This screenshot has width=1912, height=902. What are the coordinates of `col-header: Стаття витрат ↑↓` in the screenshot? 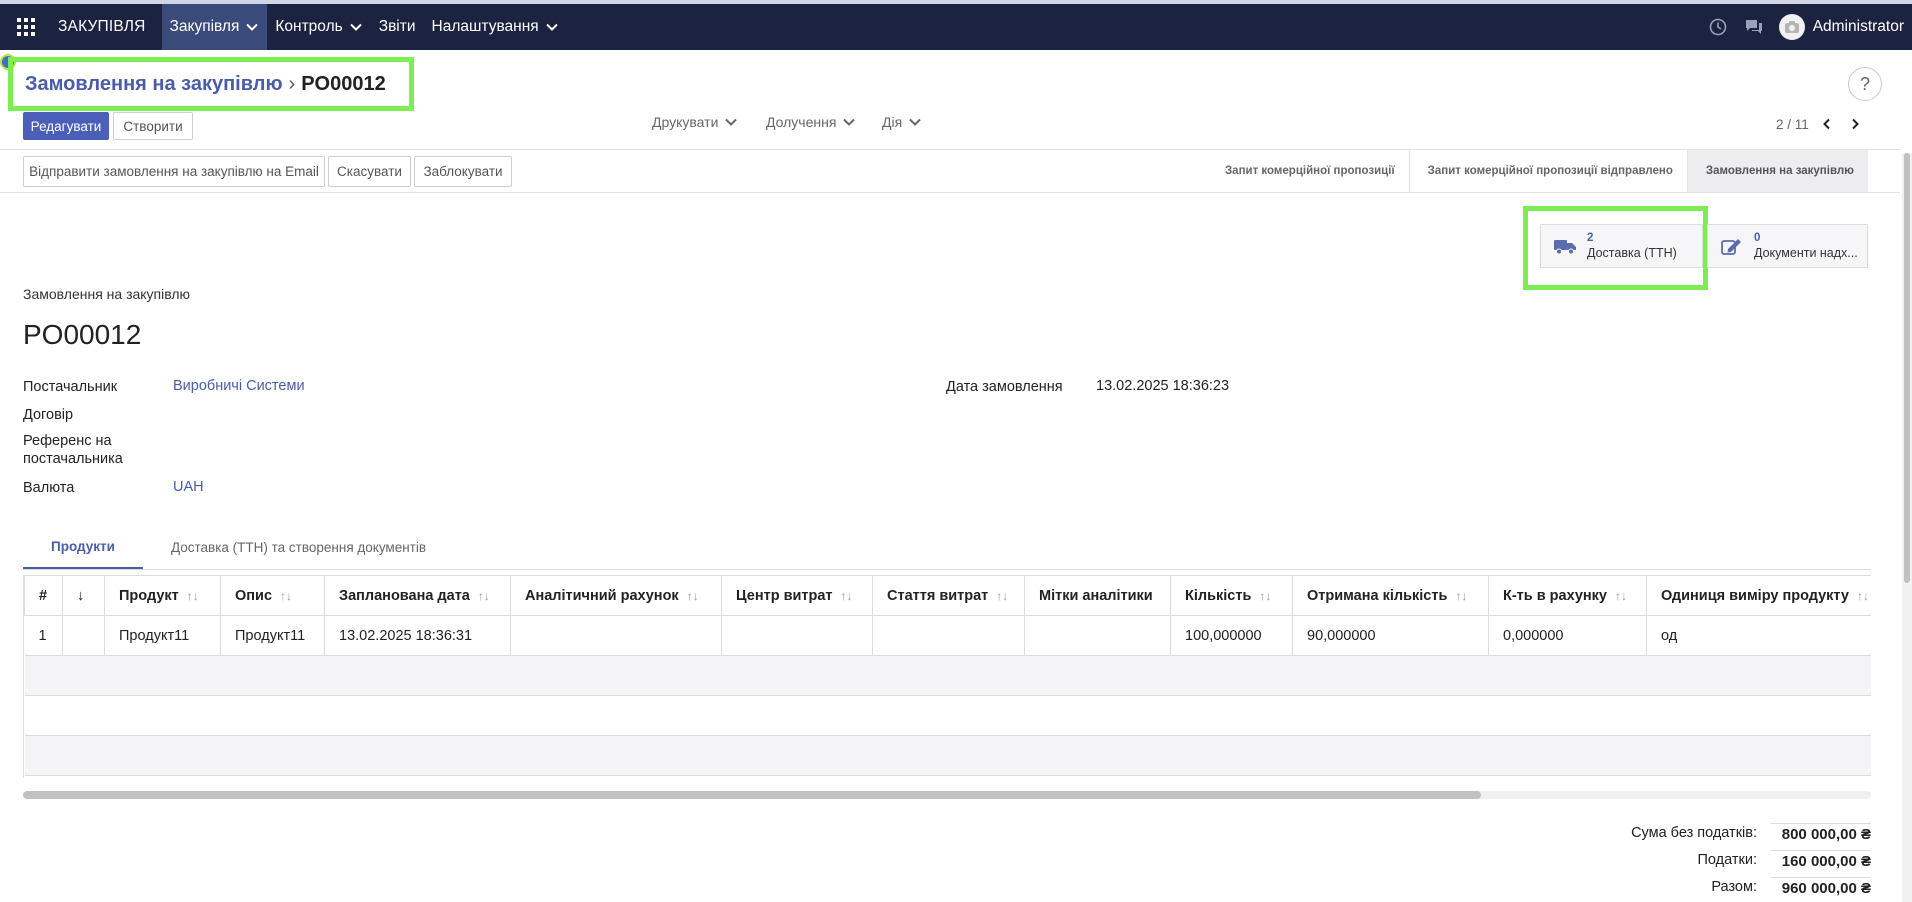 It's located at (948, 595).